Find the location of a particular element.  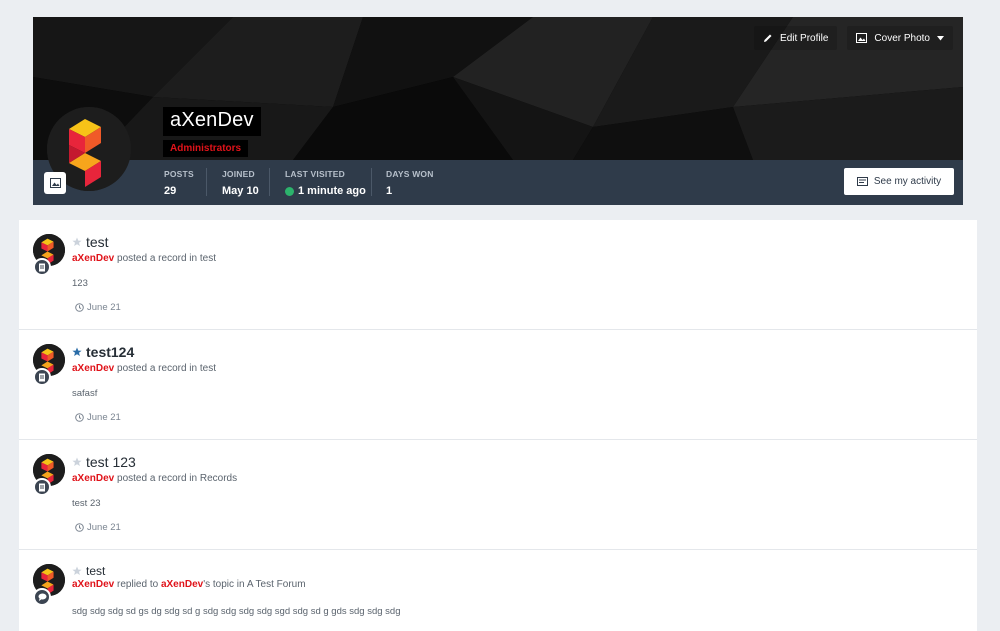

pencil-icon is located at coordinates (768, 38).